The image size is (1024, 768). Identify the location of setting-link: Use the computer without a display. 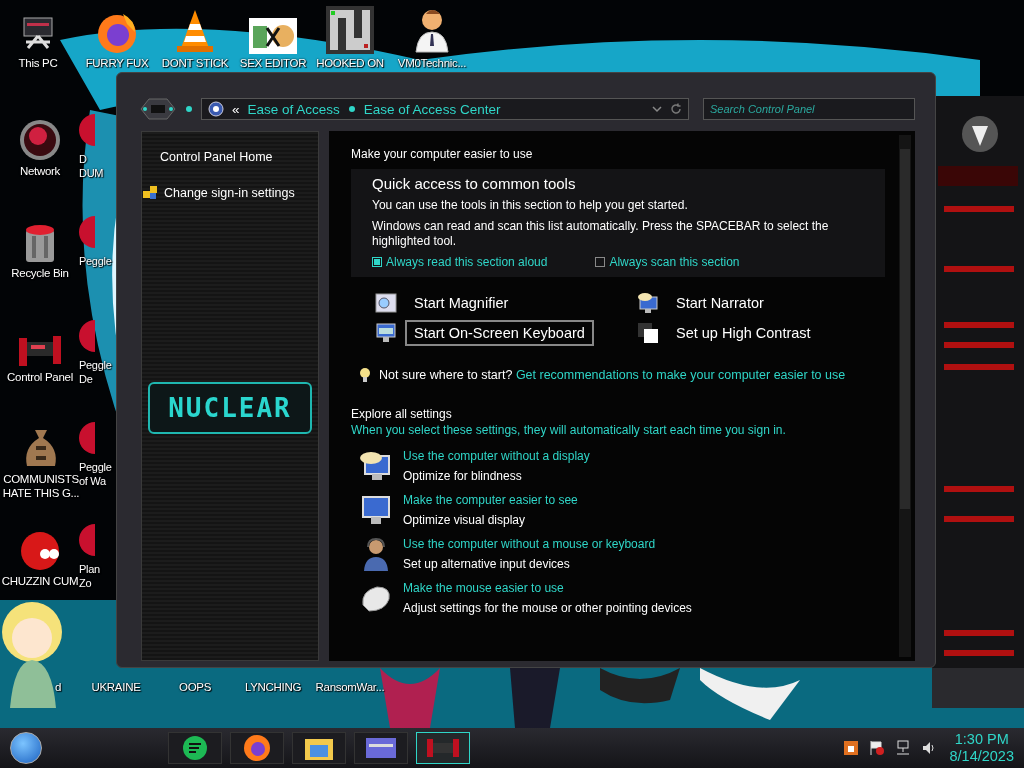
(496, 456).